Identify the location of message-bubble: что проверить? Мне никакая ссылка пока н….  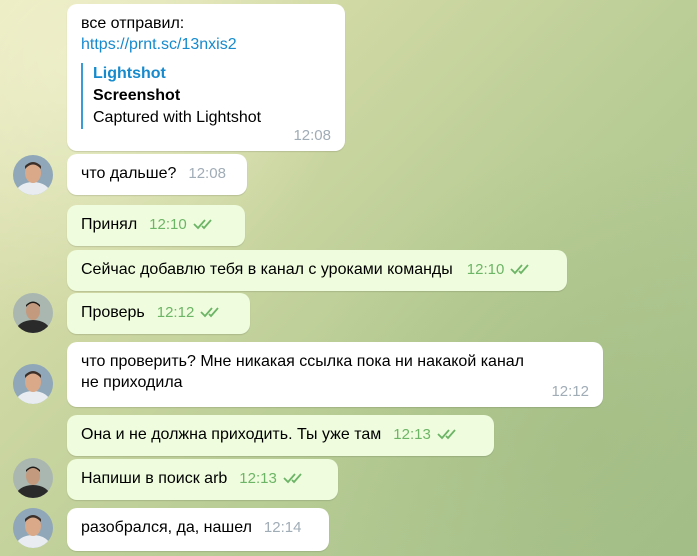
(335, 374).